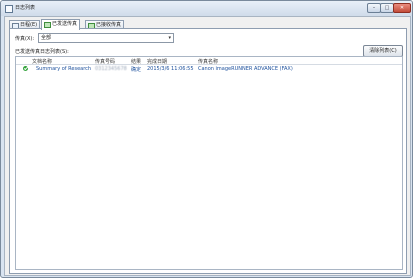 Image resolution: width=413 pixels, height=278 pixels. I want to click on row-completed-date: 2015/3/6 11:06:55, so click(170, 69).